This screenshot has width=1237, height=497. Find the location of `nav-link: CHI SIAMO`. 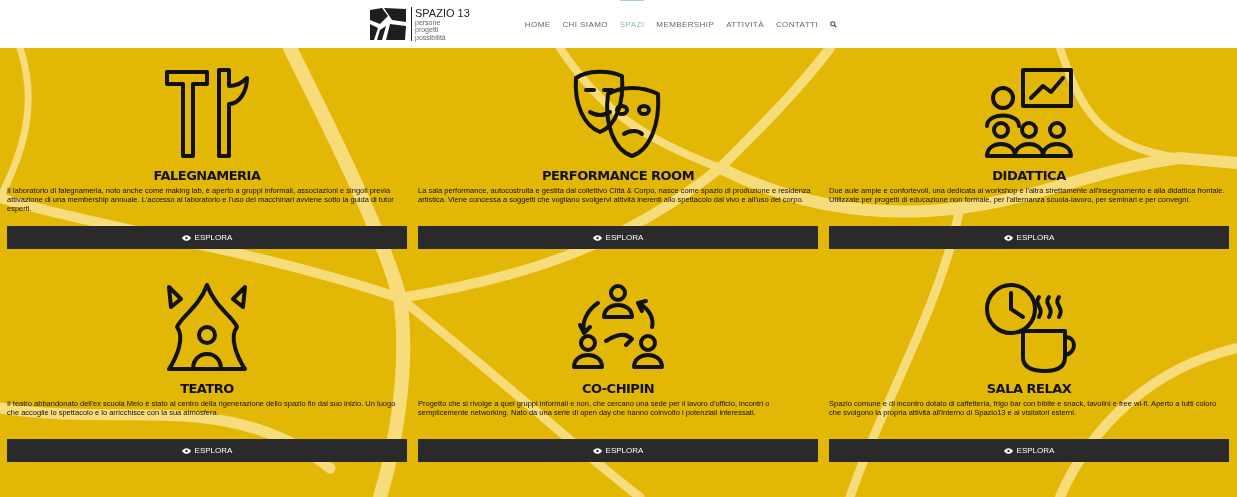

nav-link: CHI SIAMO is located at coordinates (585, 17).